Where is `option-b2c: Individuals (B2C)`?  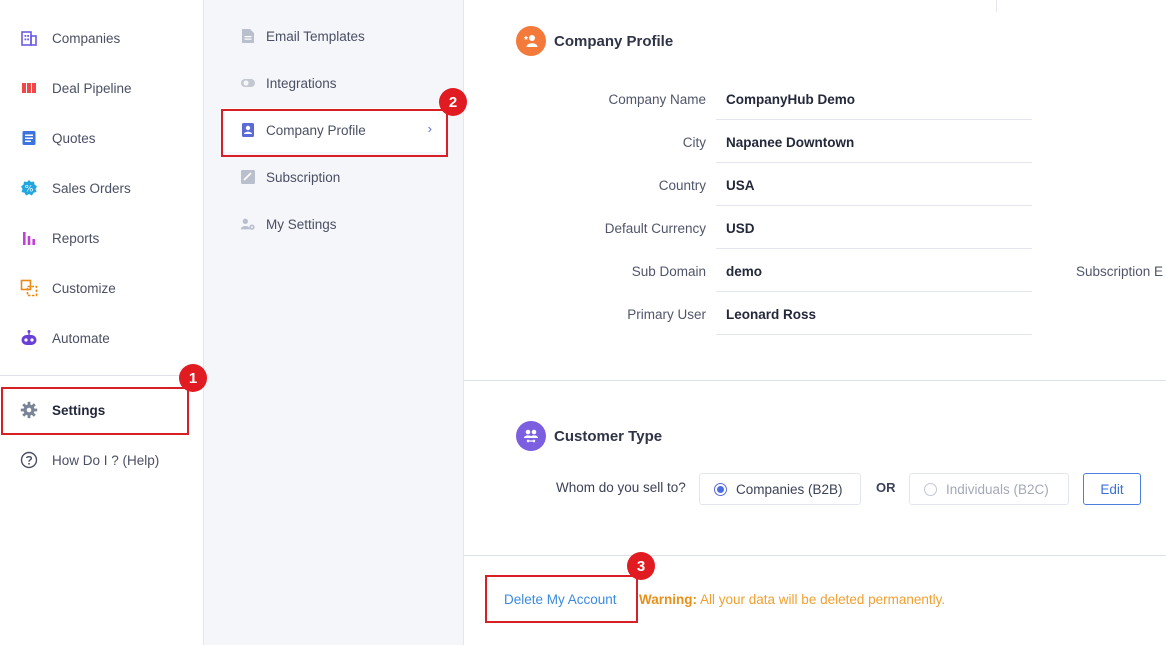 option-b2c: Individuals (B2C) is located at coordinates (989, 489).